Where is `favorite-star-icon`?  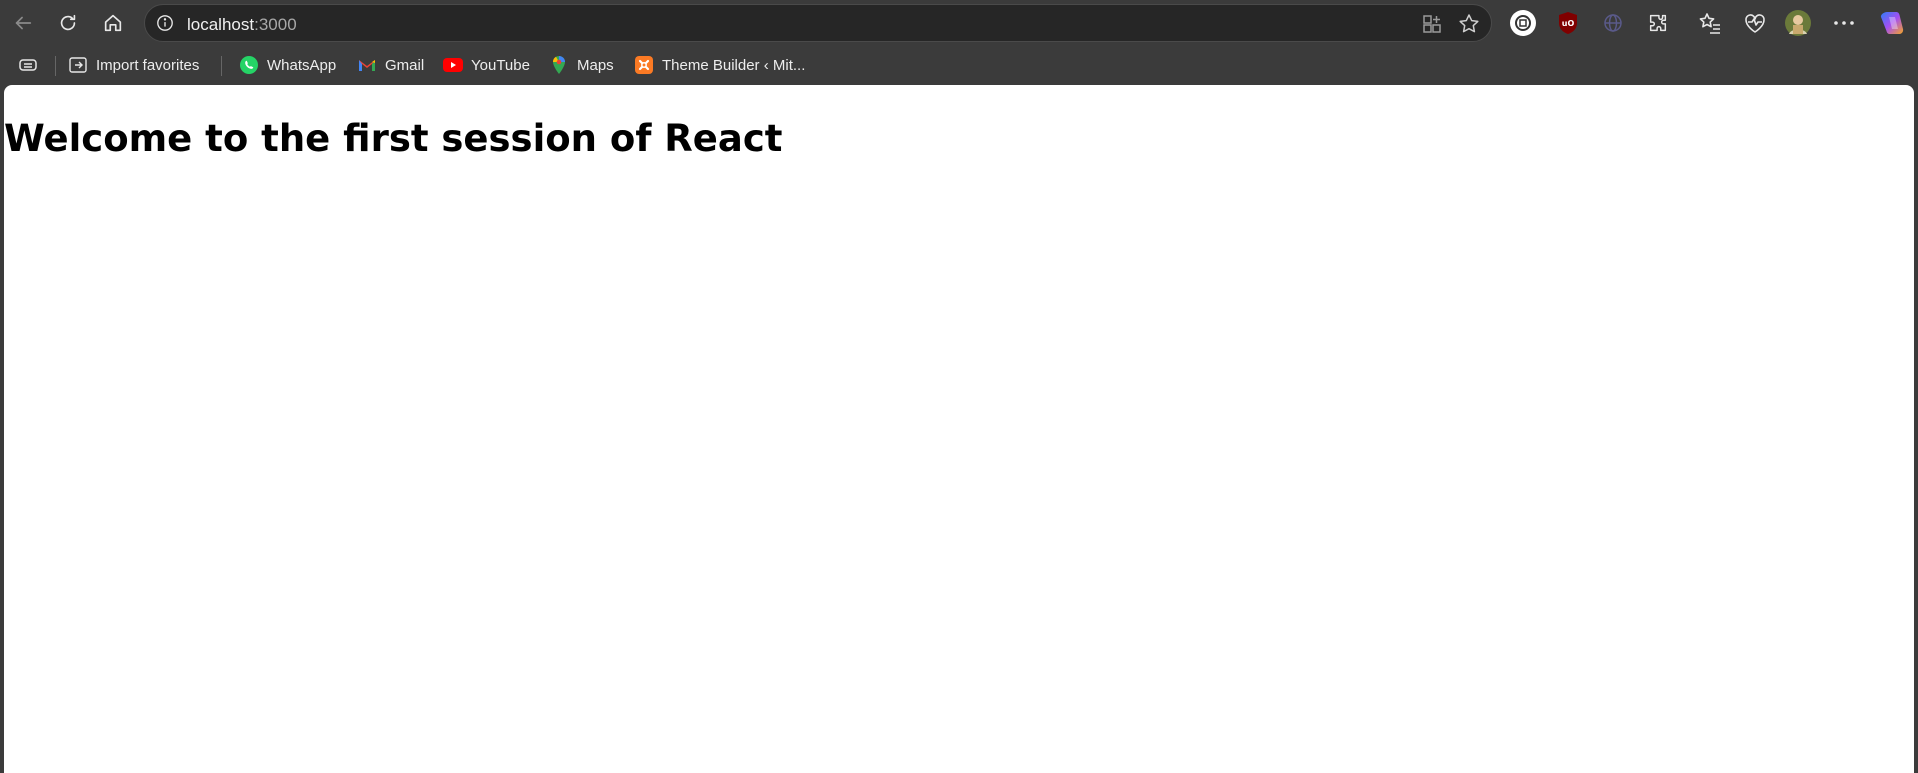
favorite-star-icon is located at coordinates (1469, 24).